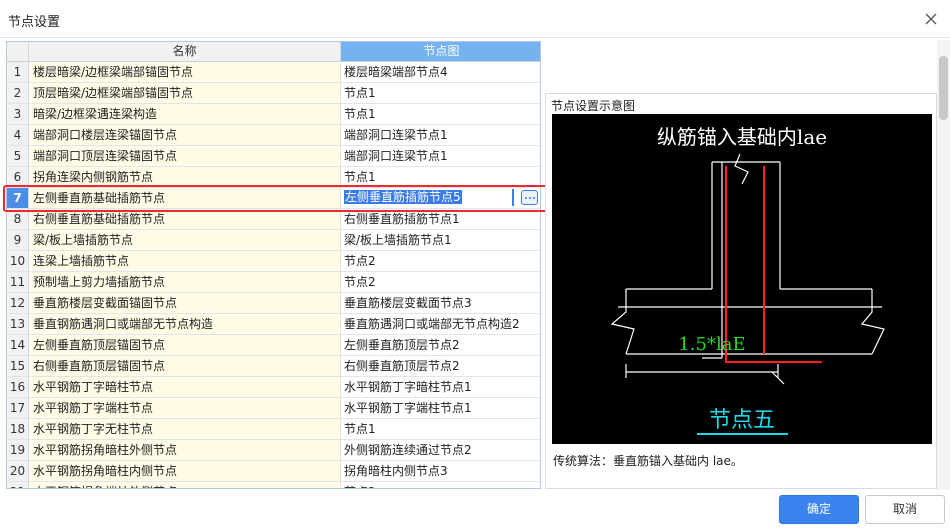 Image resolution: width=950 pixels, height=528 pixels. Describe the element at coordinates (185, 177) in the screenshot. I see `row-name-cell: 拐角连梁内侧钢筋节点` at that location.